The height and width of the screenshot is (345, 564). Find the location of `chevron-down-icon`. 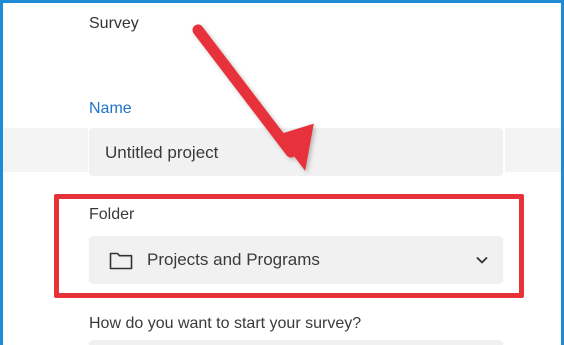

chevron-down-icon is located at coordinates (482, 260).